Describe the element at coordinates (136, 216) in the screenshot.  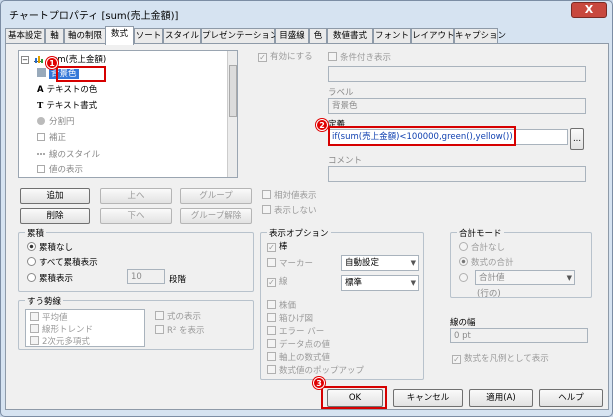
I see `down-button: 下へ` at that location.